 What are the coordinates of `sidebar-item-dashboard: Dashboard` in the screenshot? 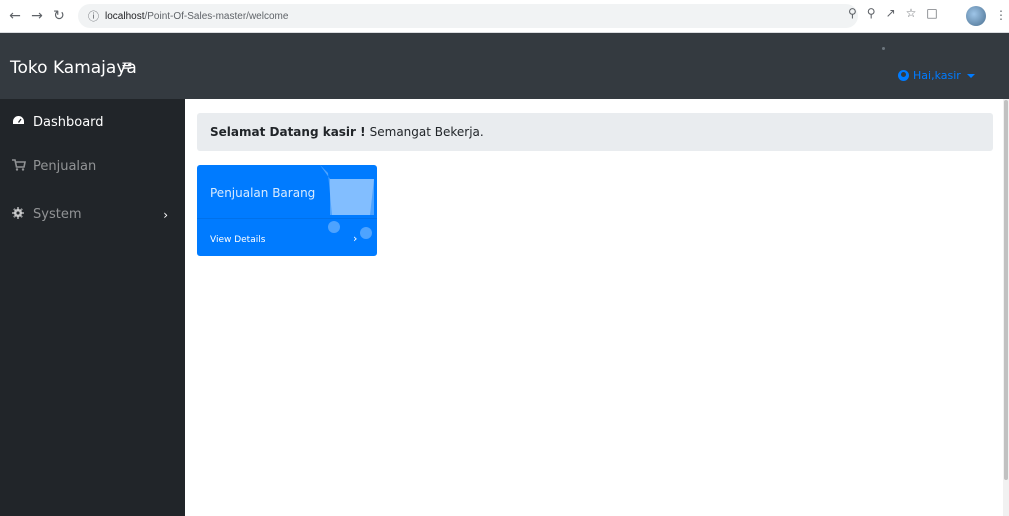 It's located at (92, 122).